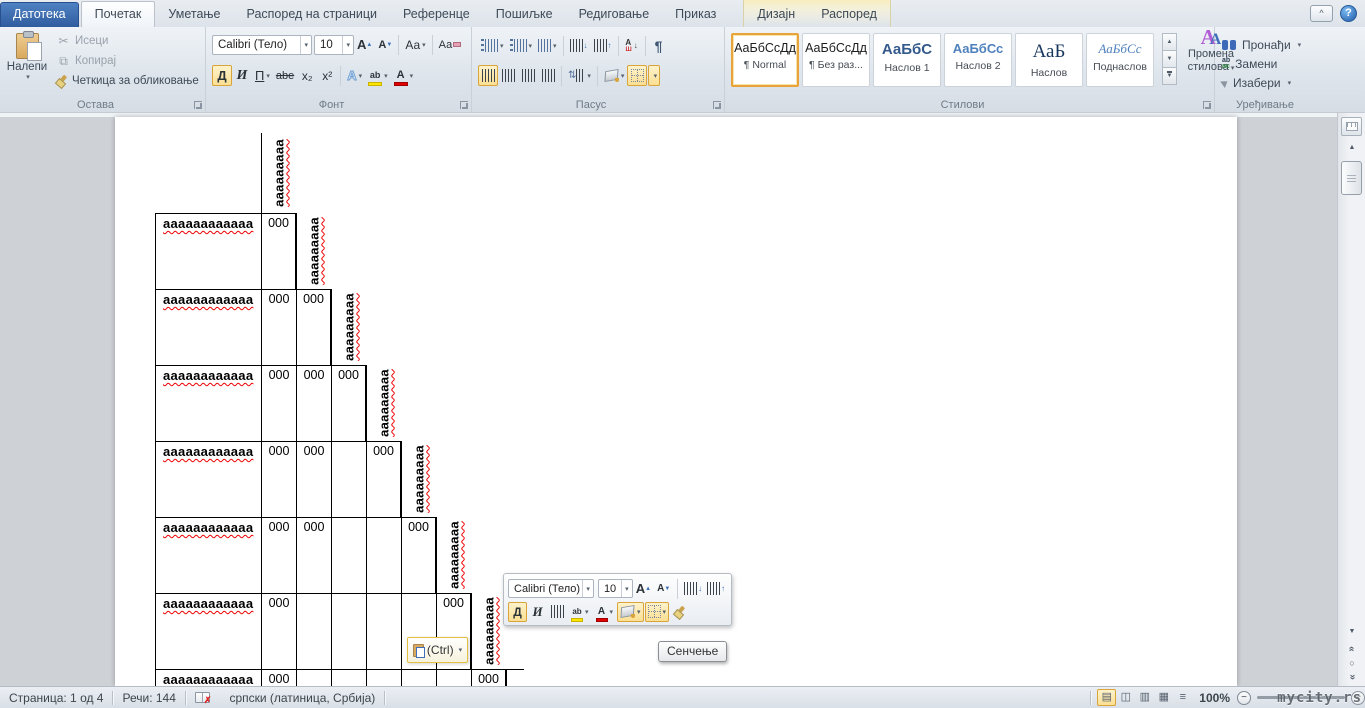  Describe the element at coordinates (1348, 13) in the screenshot. I see `help-icon: ?` at that location.